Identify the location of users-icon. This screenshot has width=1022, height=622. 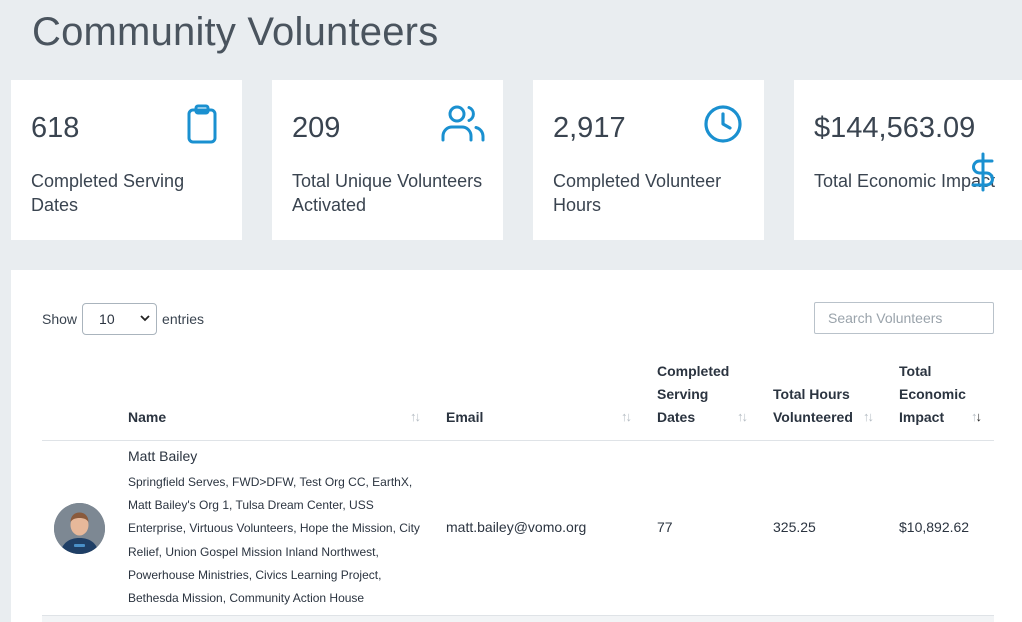
(463, 123).